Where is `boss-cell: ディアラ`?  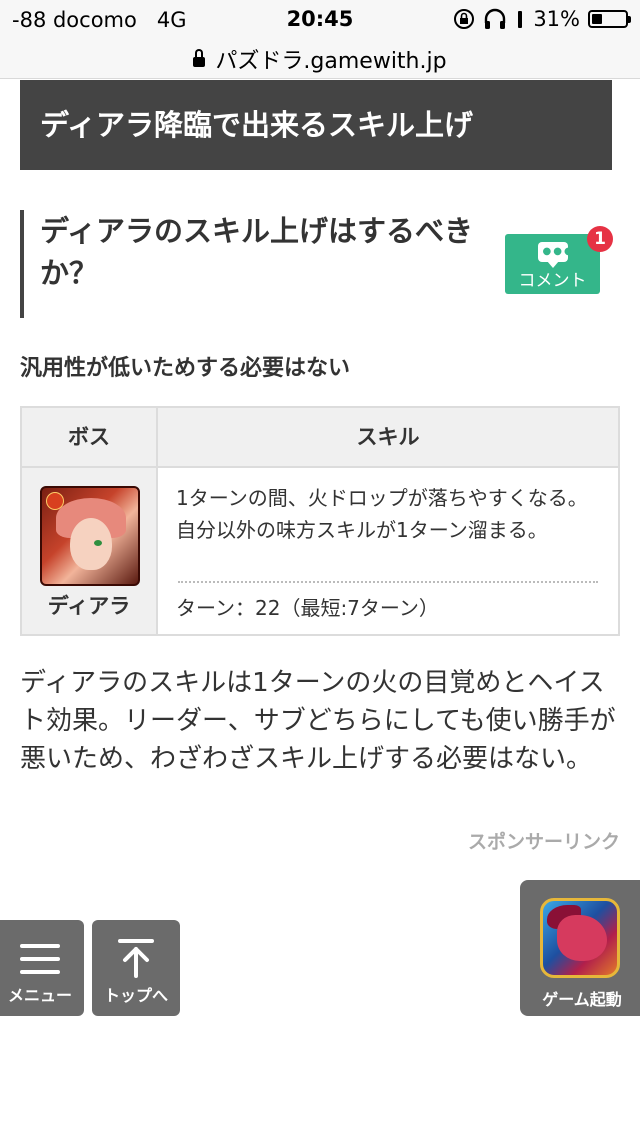 boss-cell: ディアラ is located at coordinates (90, 551).